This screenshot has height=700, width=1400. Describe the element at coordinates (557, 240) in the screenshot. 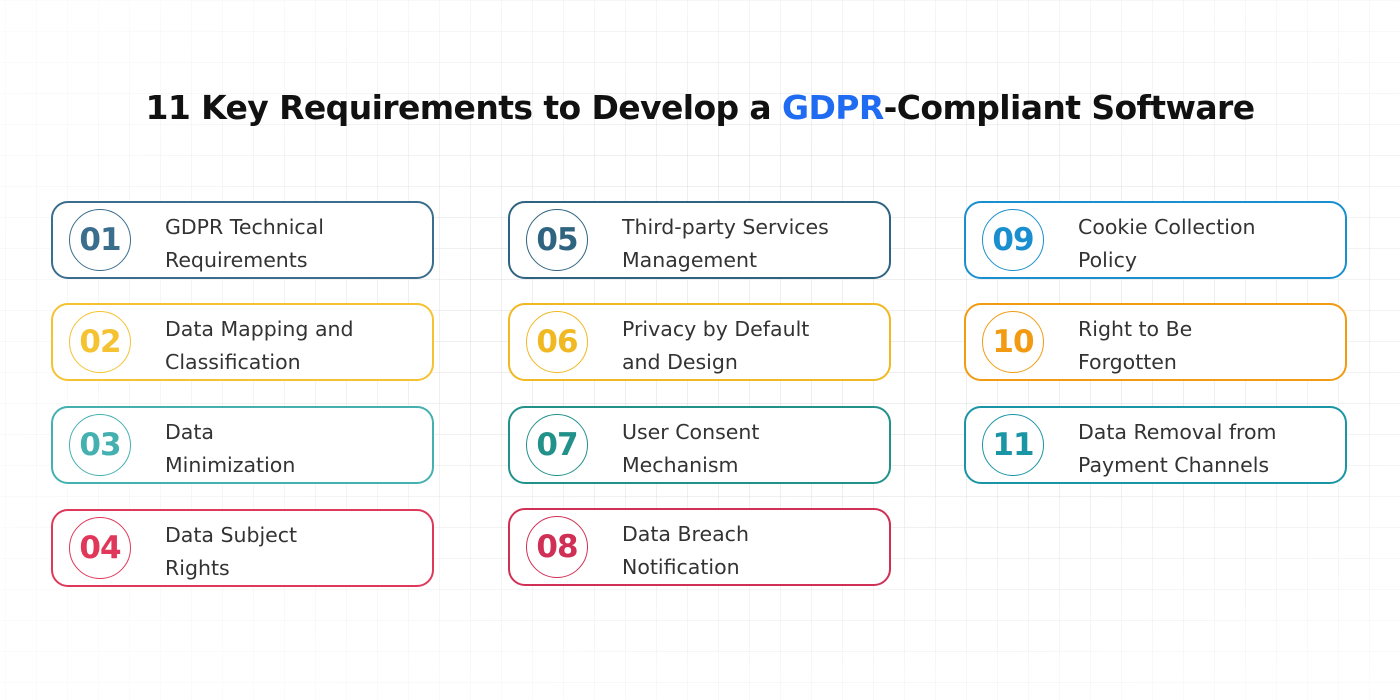

I see `number-badge: 05` at that location.